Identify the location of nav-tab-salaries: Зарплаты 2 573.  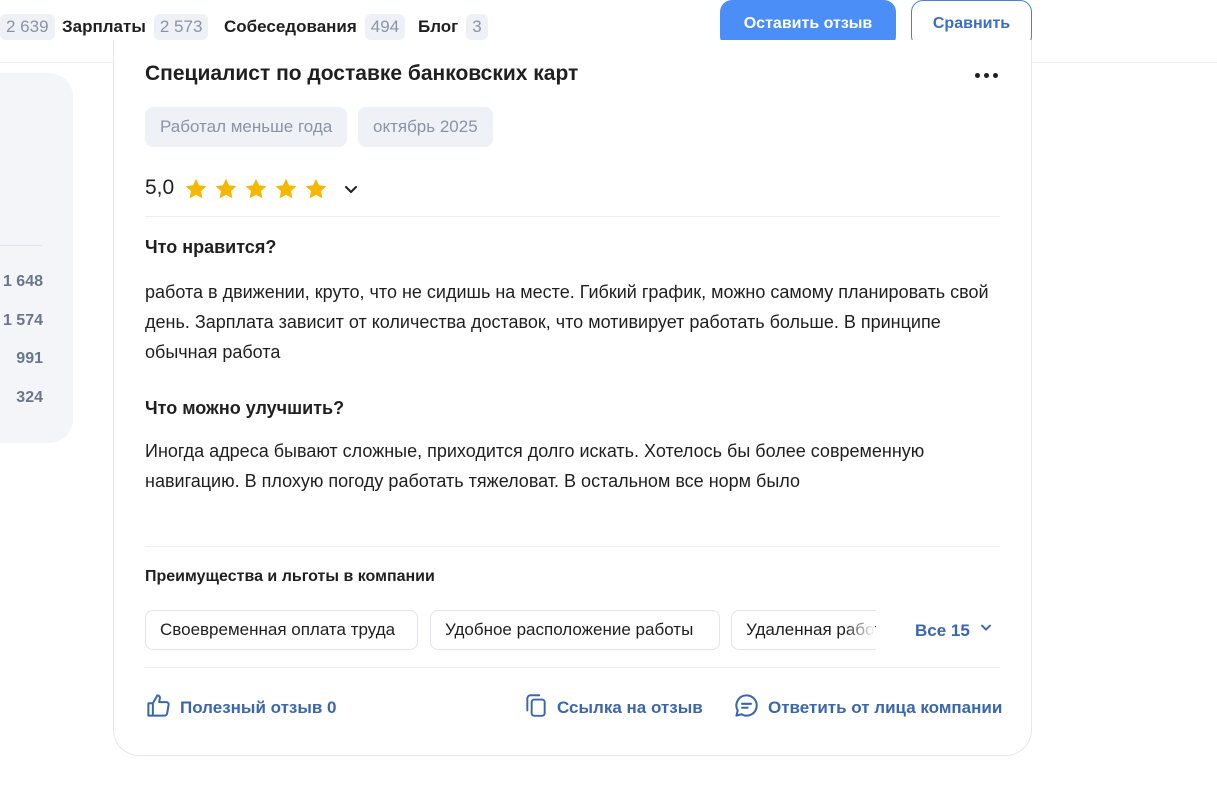
(135, 27).